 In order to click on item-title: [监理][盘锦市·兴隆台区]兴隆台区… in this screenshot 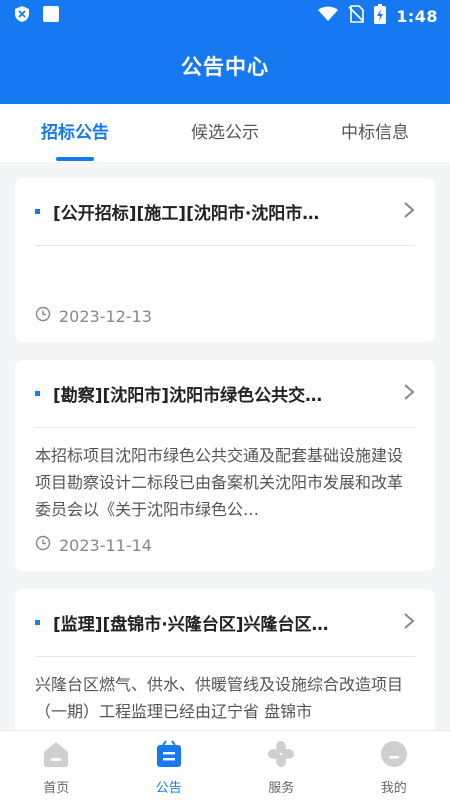, I will do `click(191, 625)`.